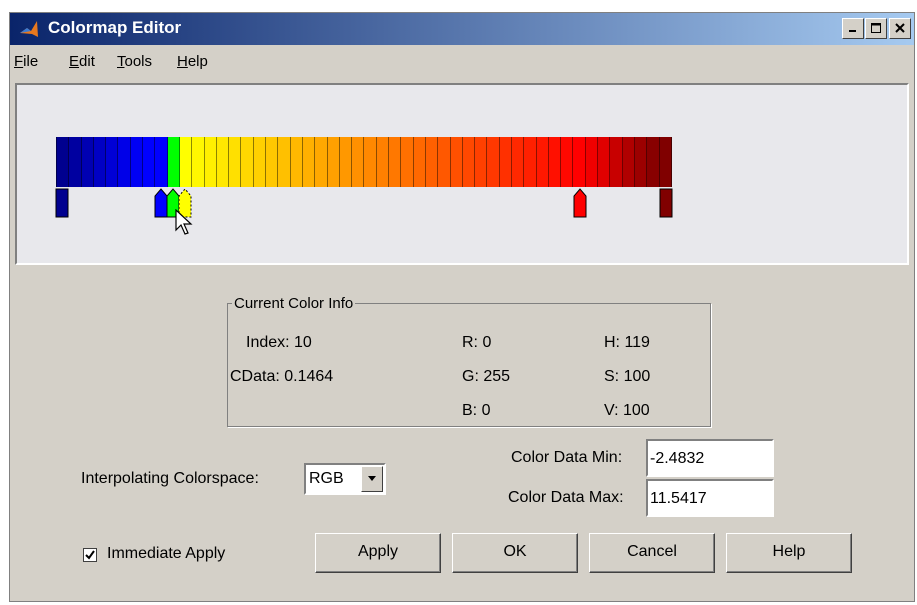  What do you see at coordinates (566, 497) in the screenshot?
I see `color-data-max-label: Color Data Max:` at bounding box center [566, 497].